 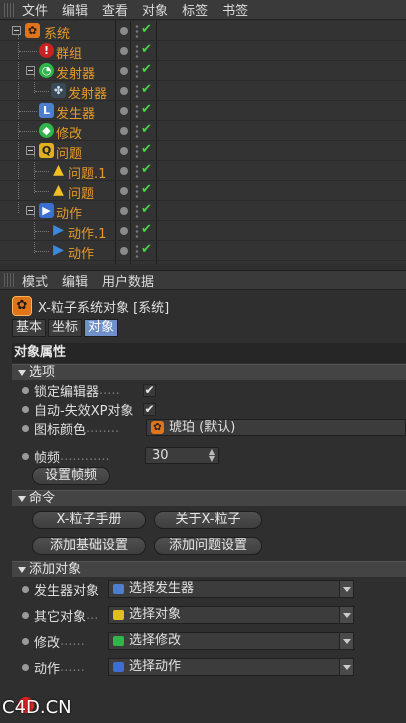 What do you see at coordinates (195, 9) in the screenshot?
I see `menu-tags: 标签` at bounding box center [195, 9].